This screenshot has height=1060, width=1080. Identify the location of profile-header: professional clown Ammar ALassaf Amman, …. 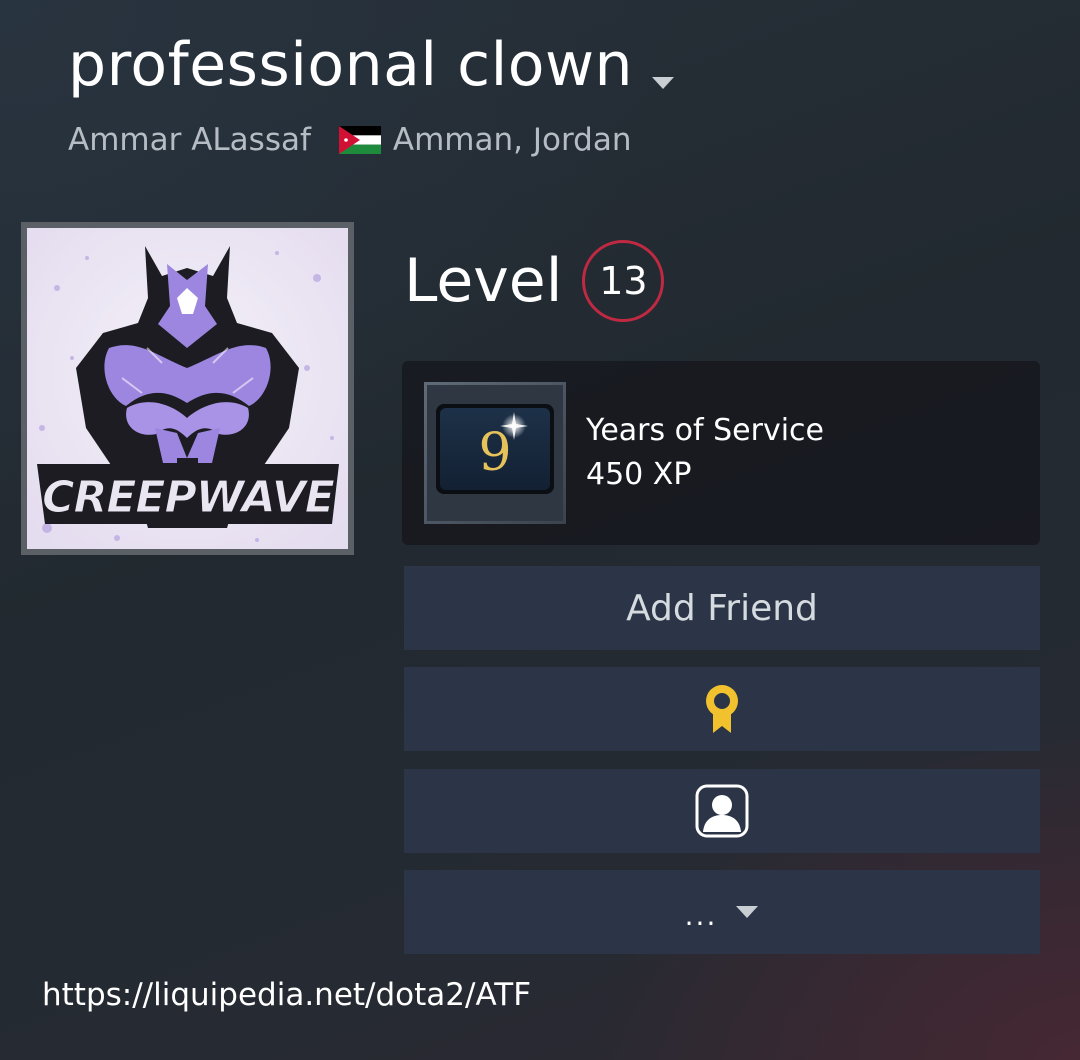
(371, 90).